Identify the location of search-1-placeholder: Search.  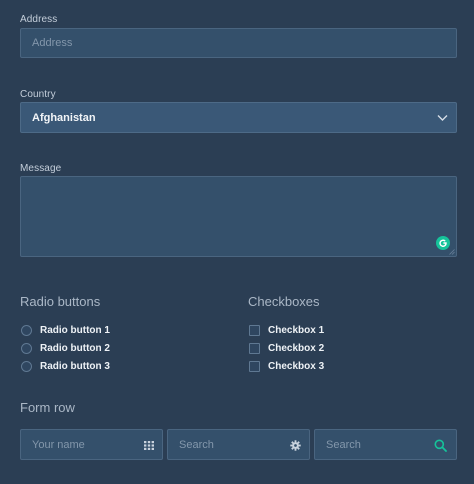
(196, 445).